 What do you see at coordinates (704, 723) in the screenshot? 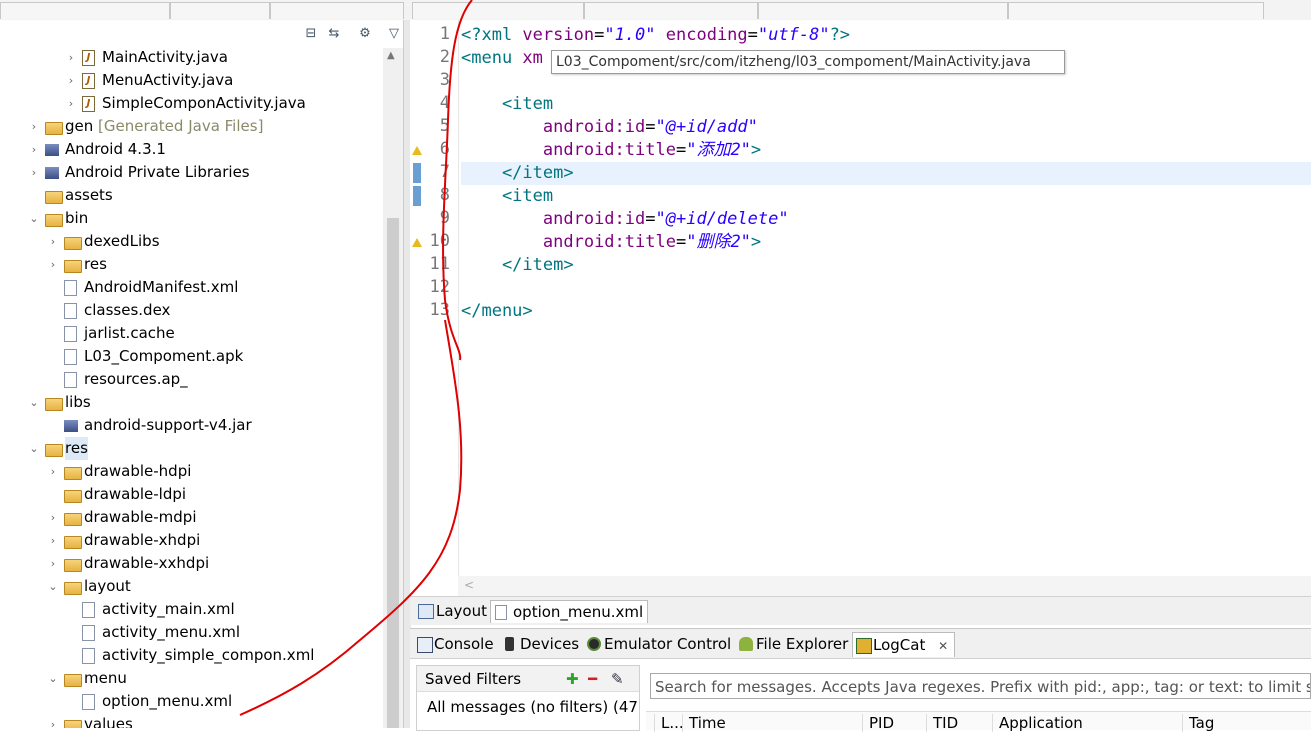
I see `logcat-column-header: Time` at bounding box center [704, 723].